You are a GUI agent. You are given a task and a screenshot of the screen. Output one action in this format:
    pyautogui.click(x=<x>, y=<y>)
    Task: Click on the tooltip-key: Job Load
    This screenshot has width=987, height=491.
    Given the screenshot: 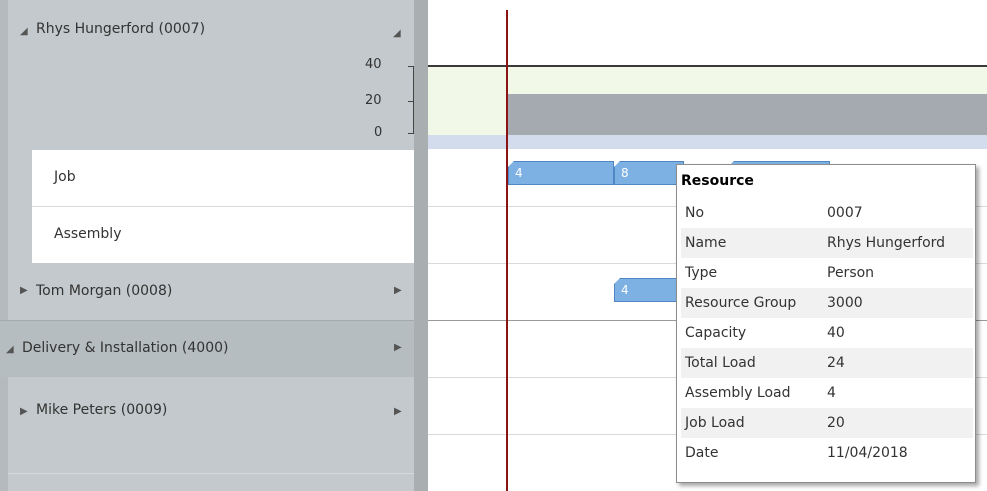 What is the action you would take?
    pyautogui.click(x=715, y=423)
    